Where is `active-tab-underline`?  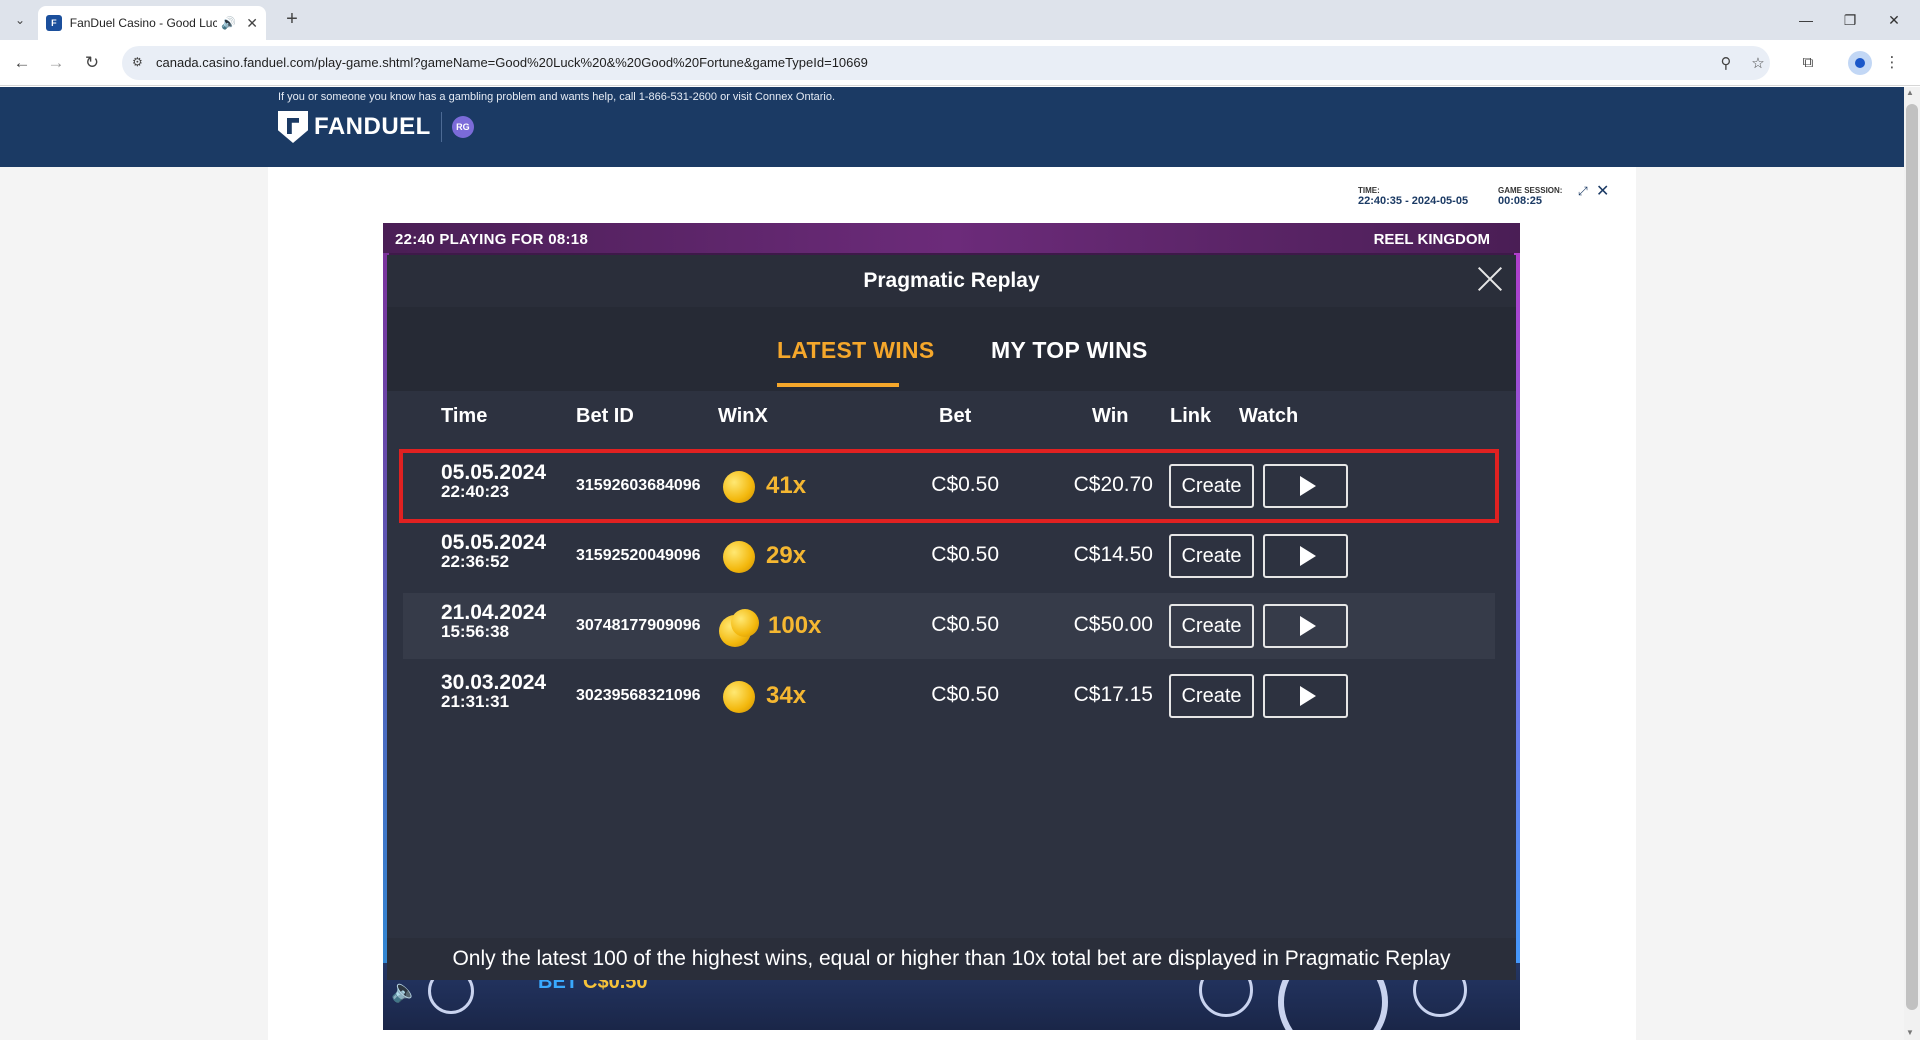
active-tab-underline is located at coordinates (838, 385).